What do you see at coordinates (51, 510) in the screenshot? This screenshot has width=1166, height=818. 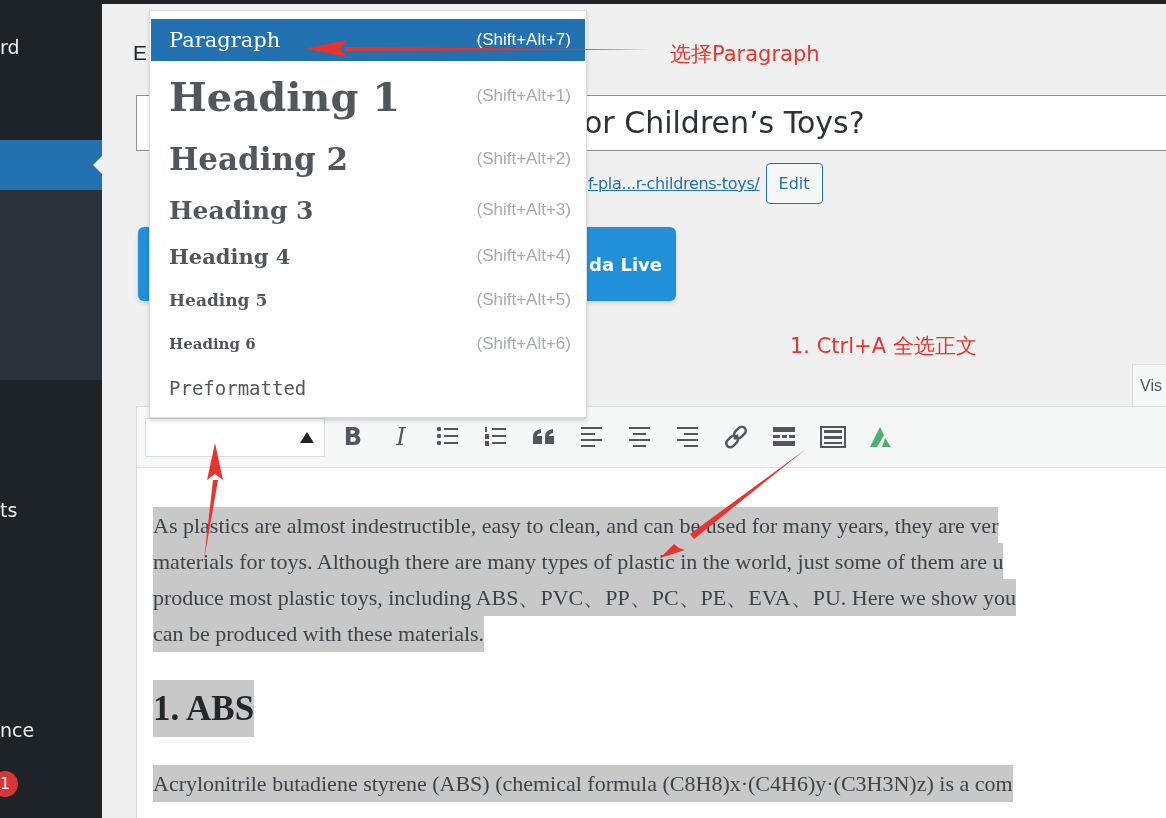 I see `sidebar-item: ts` at bounding box center [51, 510].